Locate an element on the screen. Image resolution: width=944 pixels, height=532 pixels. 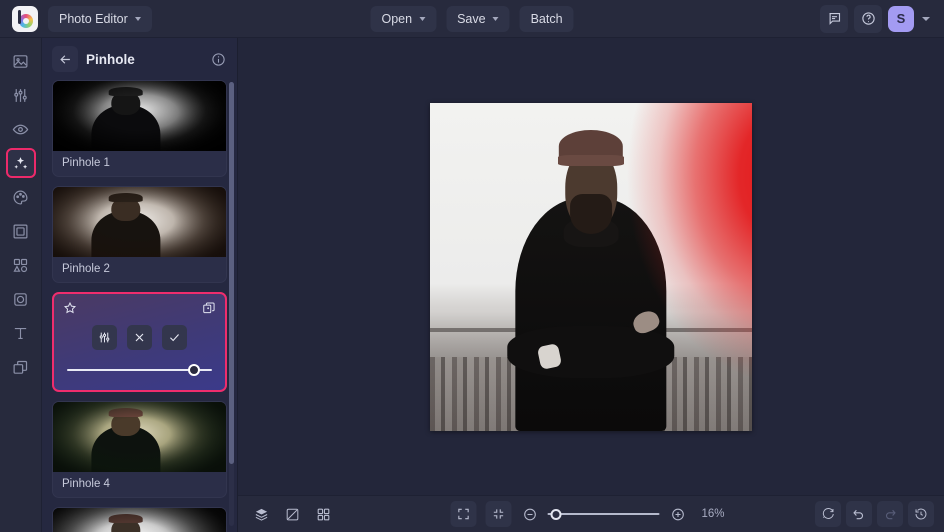
app-switcher-dropdown: Photo Editor is located at coordinates (100, 18).